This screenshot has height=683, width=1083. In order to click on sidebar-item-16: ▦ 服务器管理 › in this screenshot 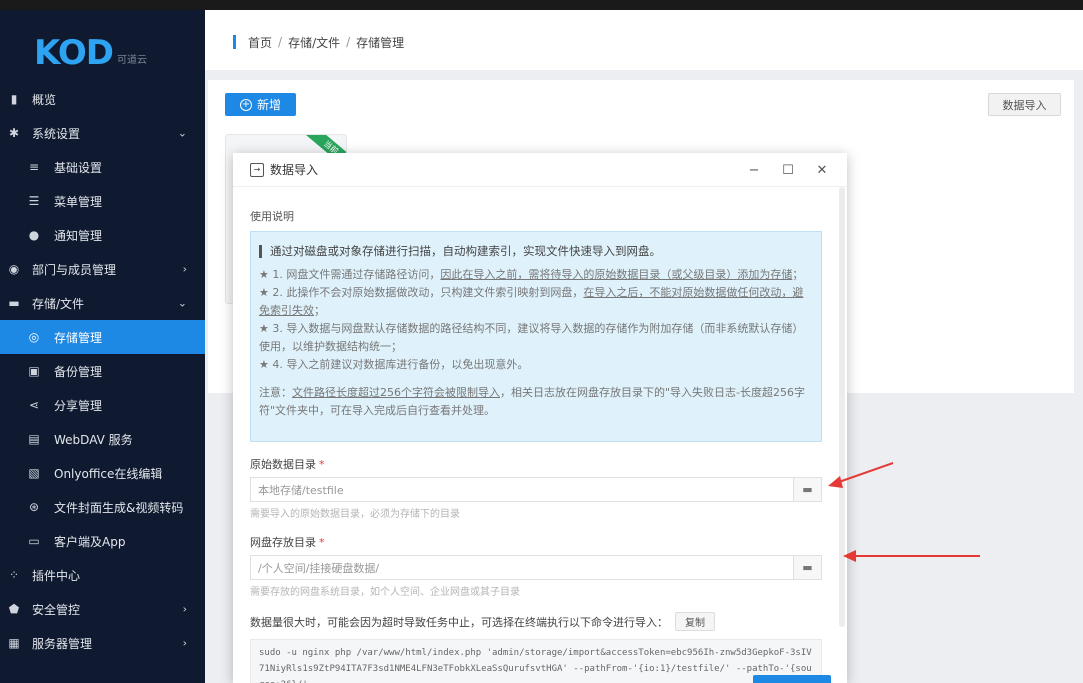, I will do `click(102, 643)`.